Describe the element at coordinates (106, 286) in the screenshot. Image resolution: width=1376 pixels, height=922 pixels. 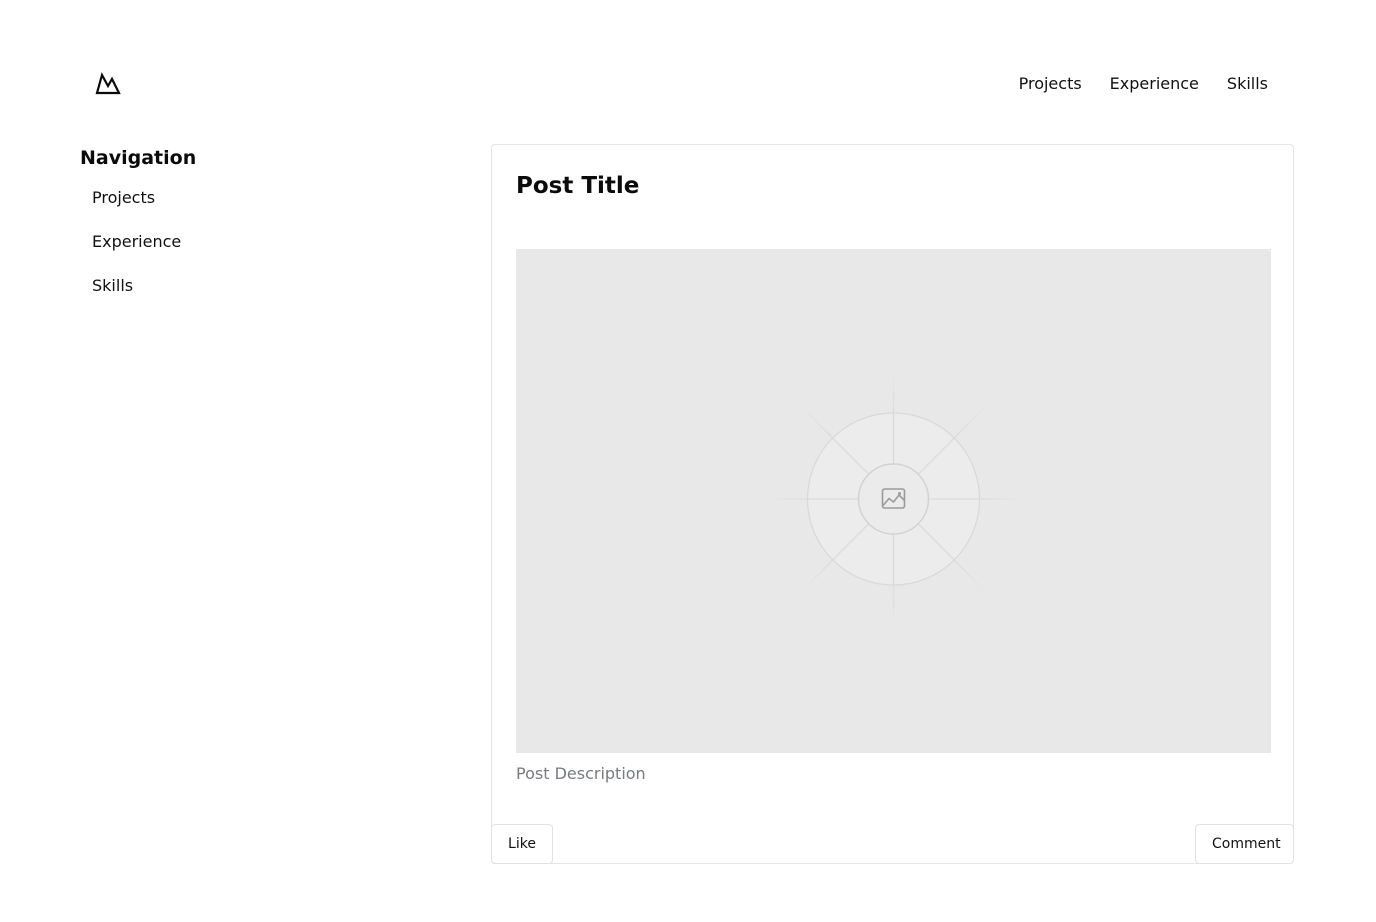
I see `sidebar-link-skills: Skills` at that location.